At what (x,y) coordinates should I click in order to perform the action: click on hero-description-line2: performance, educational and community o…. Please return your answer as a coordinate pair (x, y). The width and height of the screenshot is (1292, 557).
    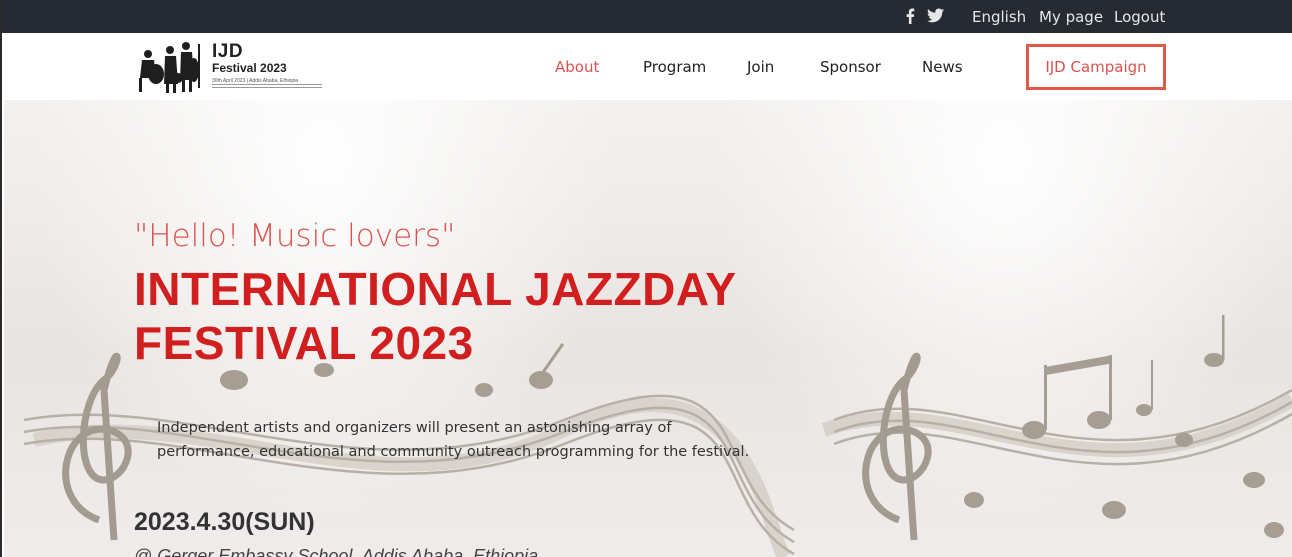
    Looking at the image, I should click on (453, 452).